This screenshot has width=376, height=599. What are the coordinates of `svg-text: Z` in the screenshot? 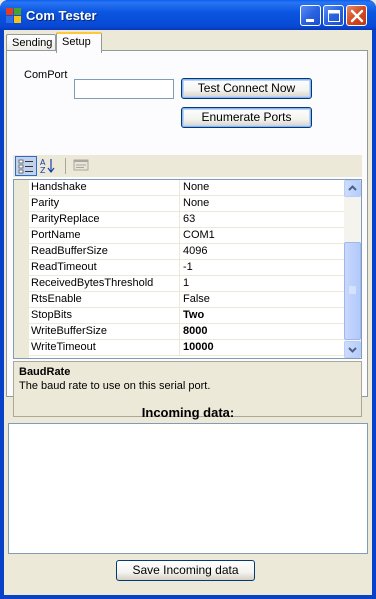 It's located at (43, 170).